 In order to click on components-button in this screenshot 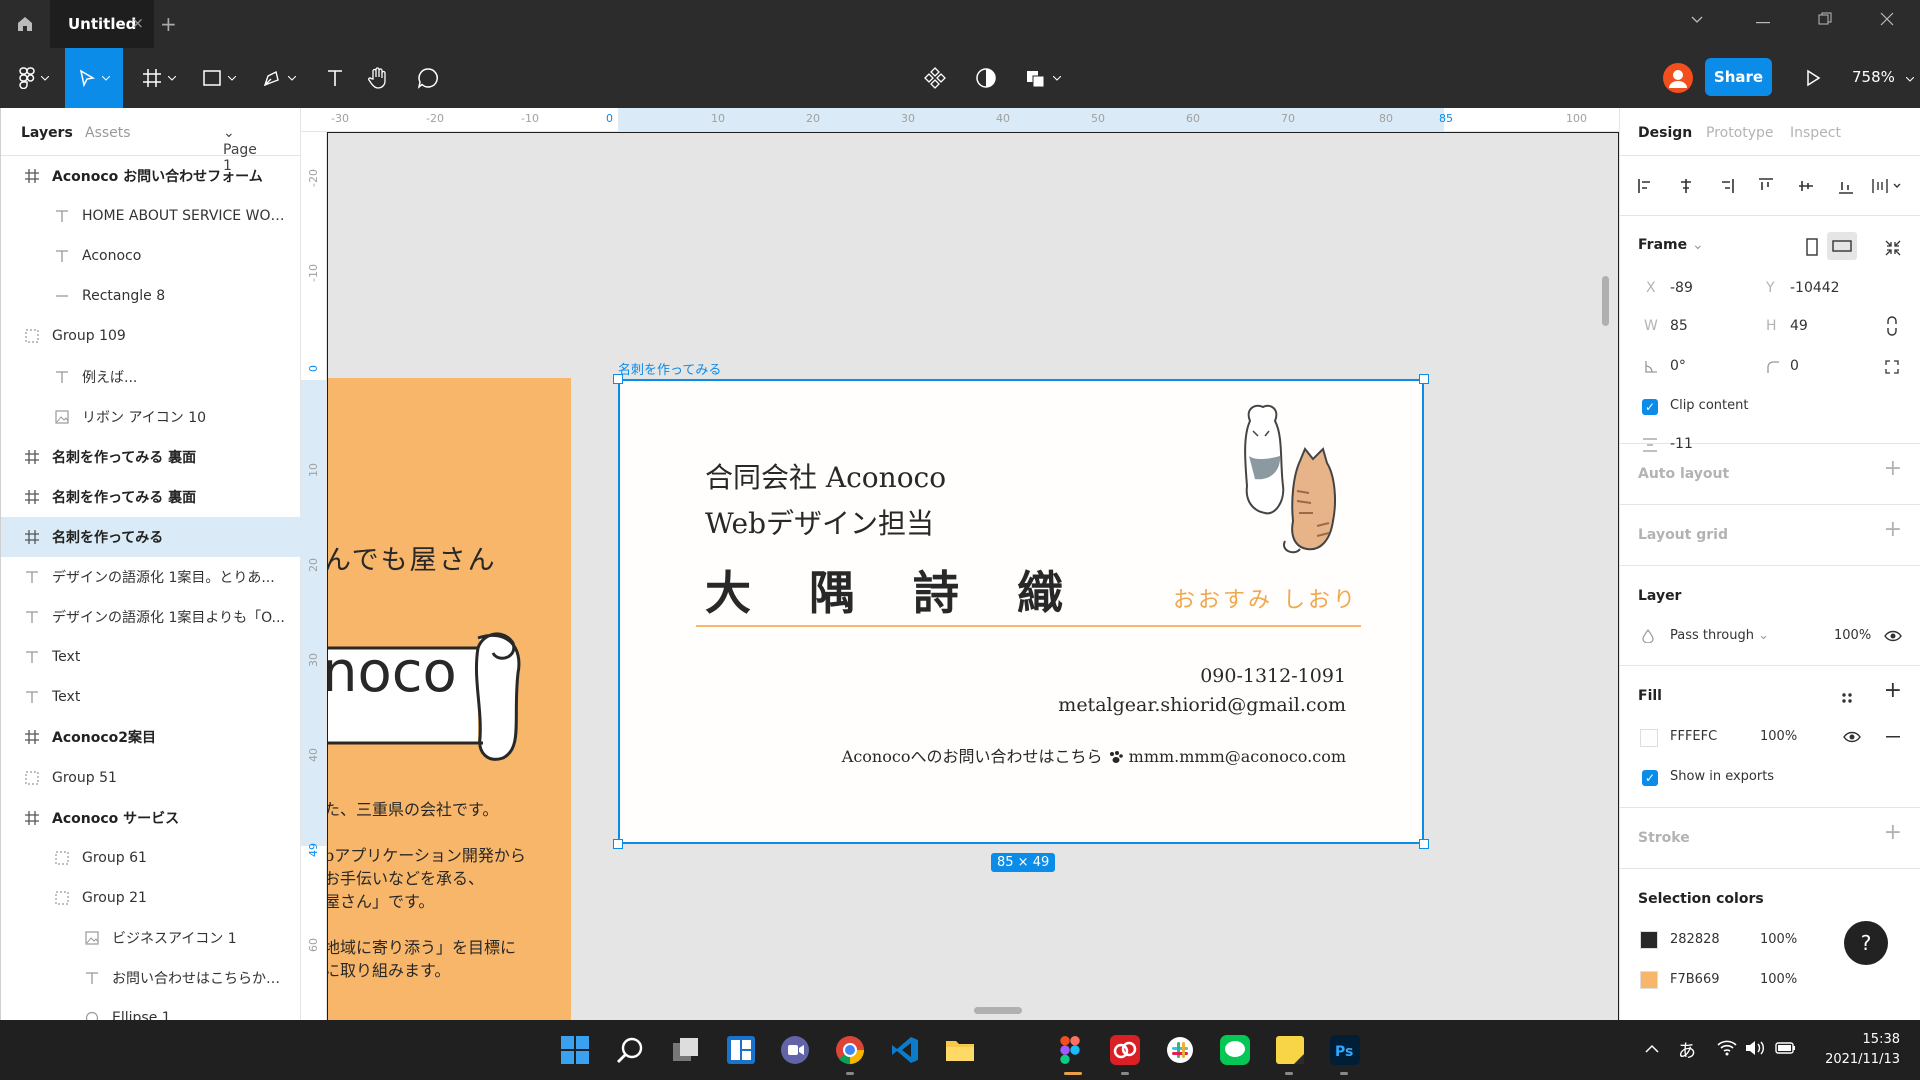, I will do `click(935, 78)`.